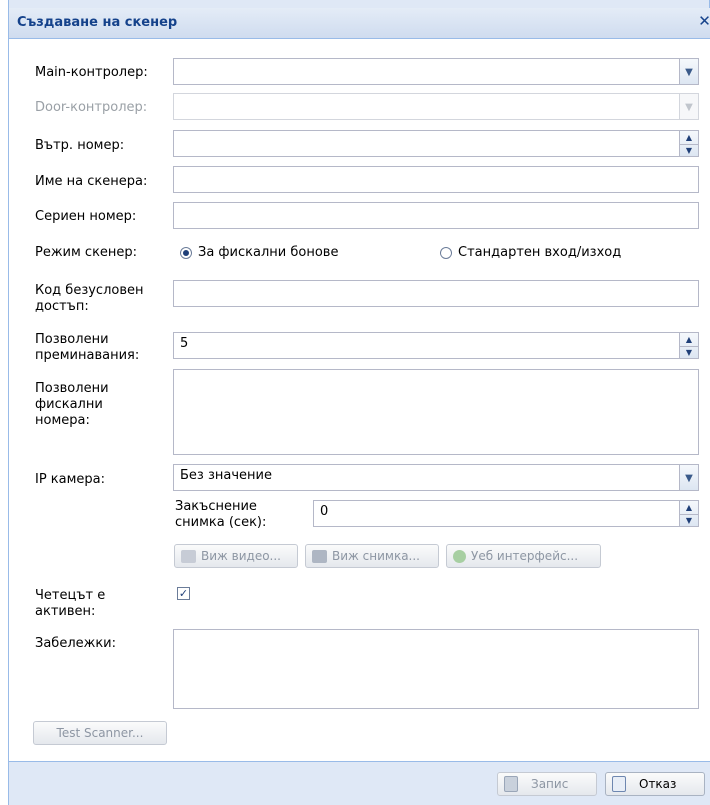  I want to click on allowed-passes-label: Позволени преминавания:, so click(87, 347).